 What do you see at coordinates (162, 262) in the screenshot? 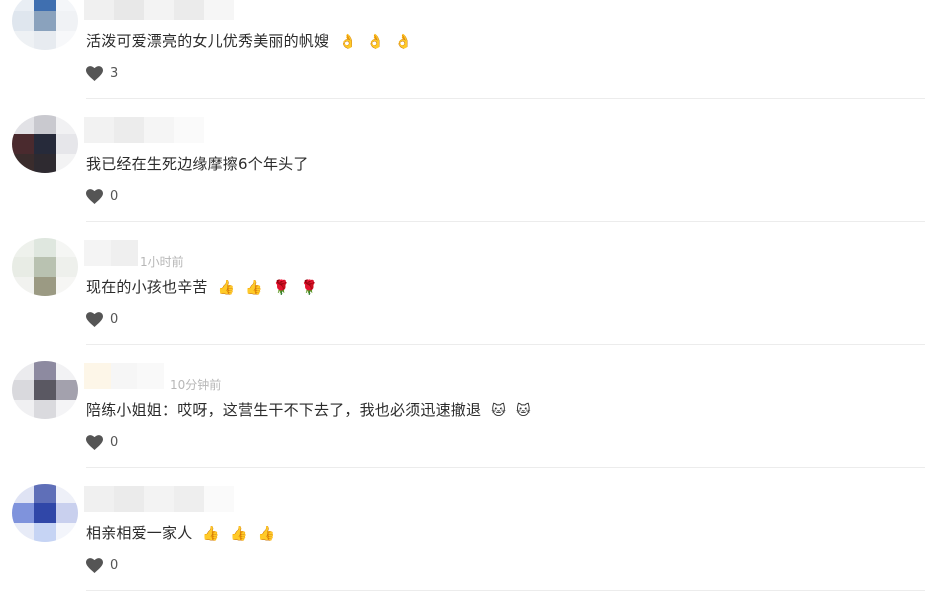
I see `comment-time: 1小时前` at bounding box center [162, 262].